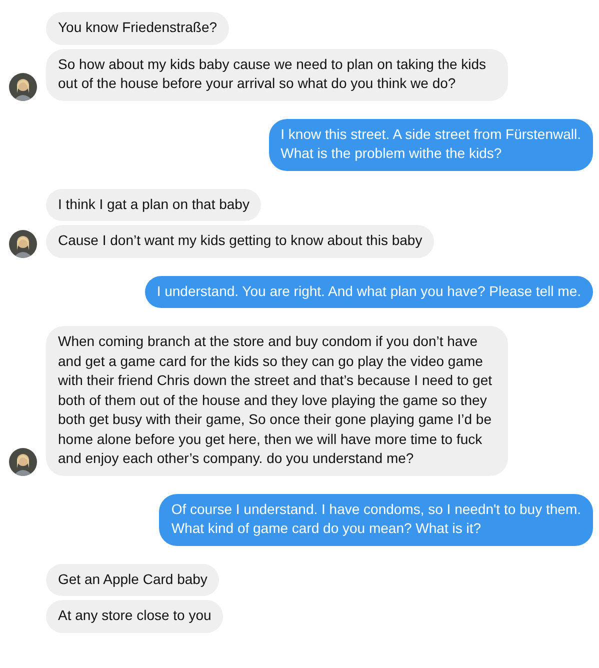 The width and height of the screenshot is (599, 668). What do you see at coordinates (368, 292) in the screenshot?
I see `message-bubble: I understand. You are right. And what plan you have? Please tell me.` at bounding box center [368, 292].